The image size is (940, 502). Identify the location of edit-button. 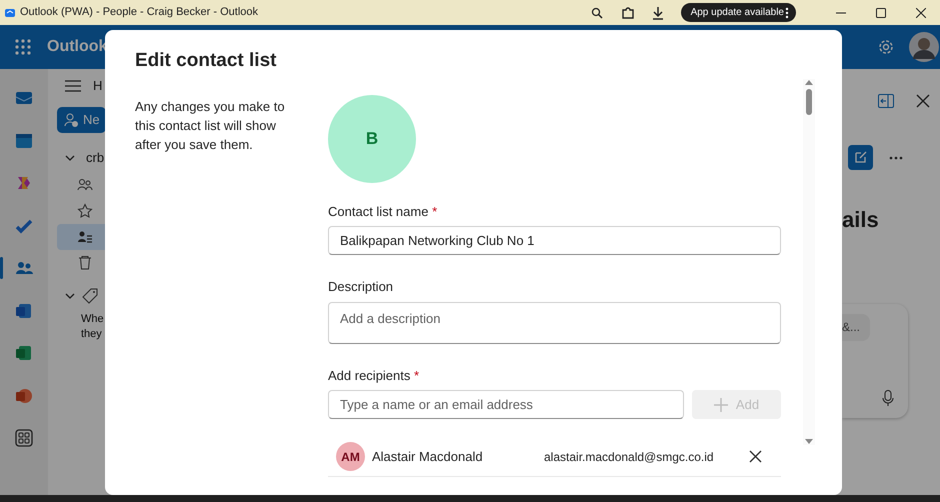
(860, 157).